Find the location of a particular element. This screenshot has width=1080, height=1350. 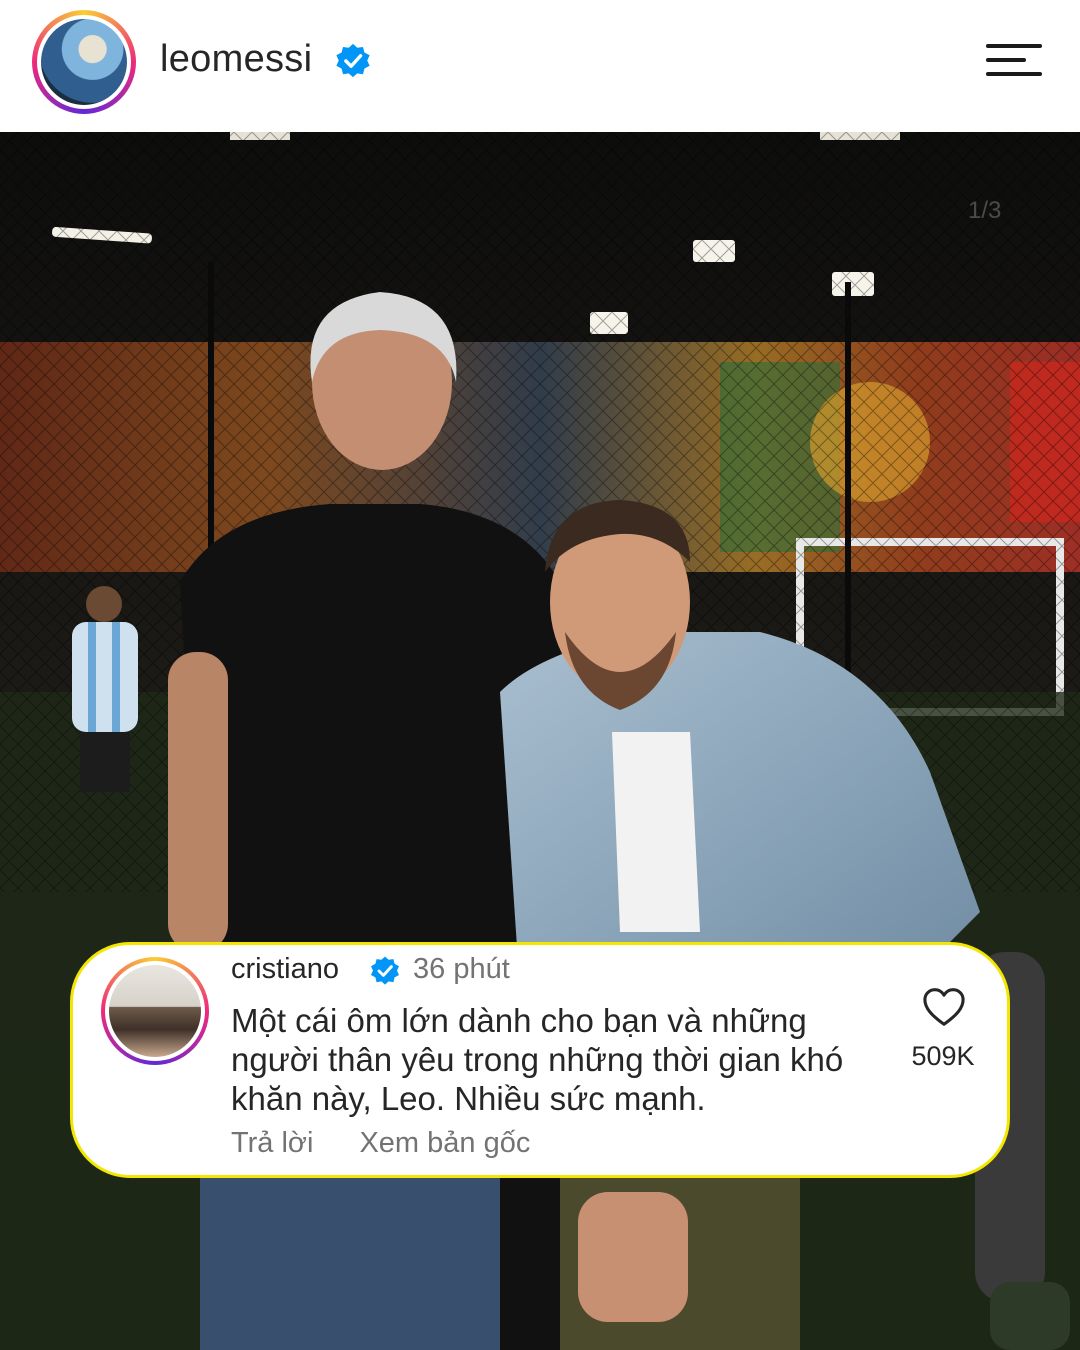

post-username: leomessi is located at coordinates (236, 59).